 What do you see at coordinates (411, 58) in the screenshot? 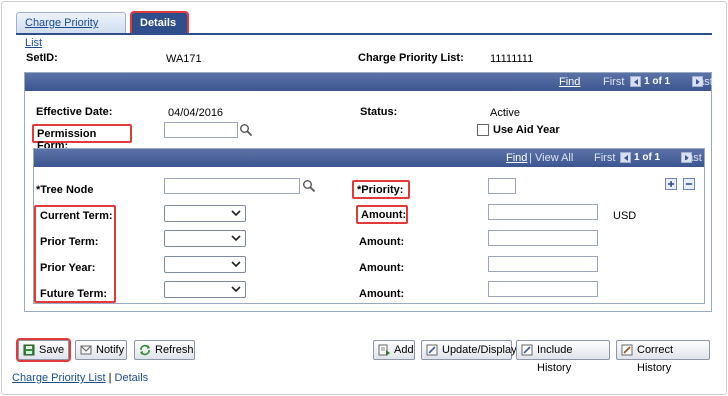
I see `charge-priority-list-label: Charge Priority List:` at bounding box center [411, 58].